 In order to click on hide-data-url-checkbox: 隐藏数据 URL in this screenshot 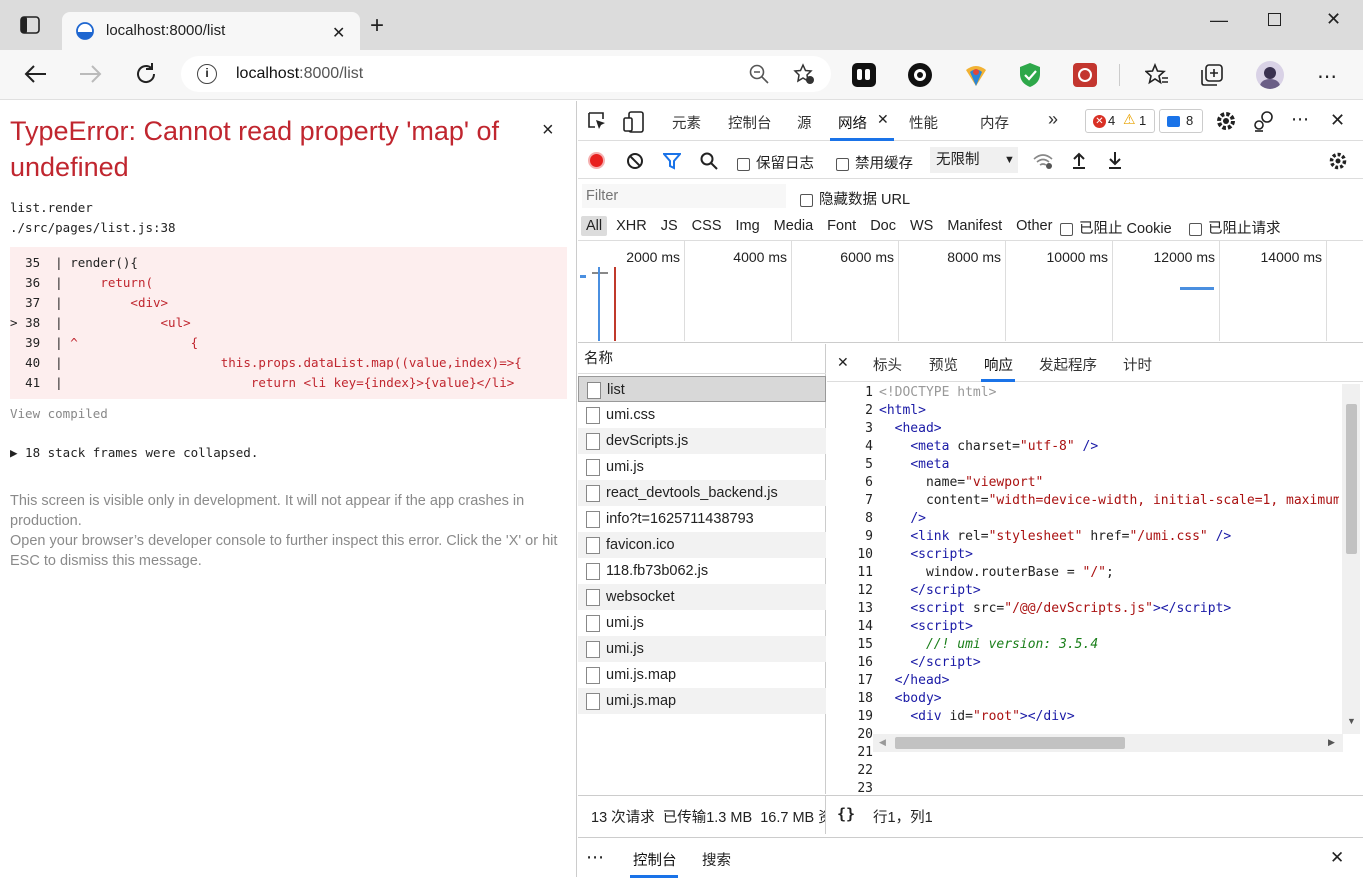, I will do `click(855, 198)`.